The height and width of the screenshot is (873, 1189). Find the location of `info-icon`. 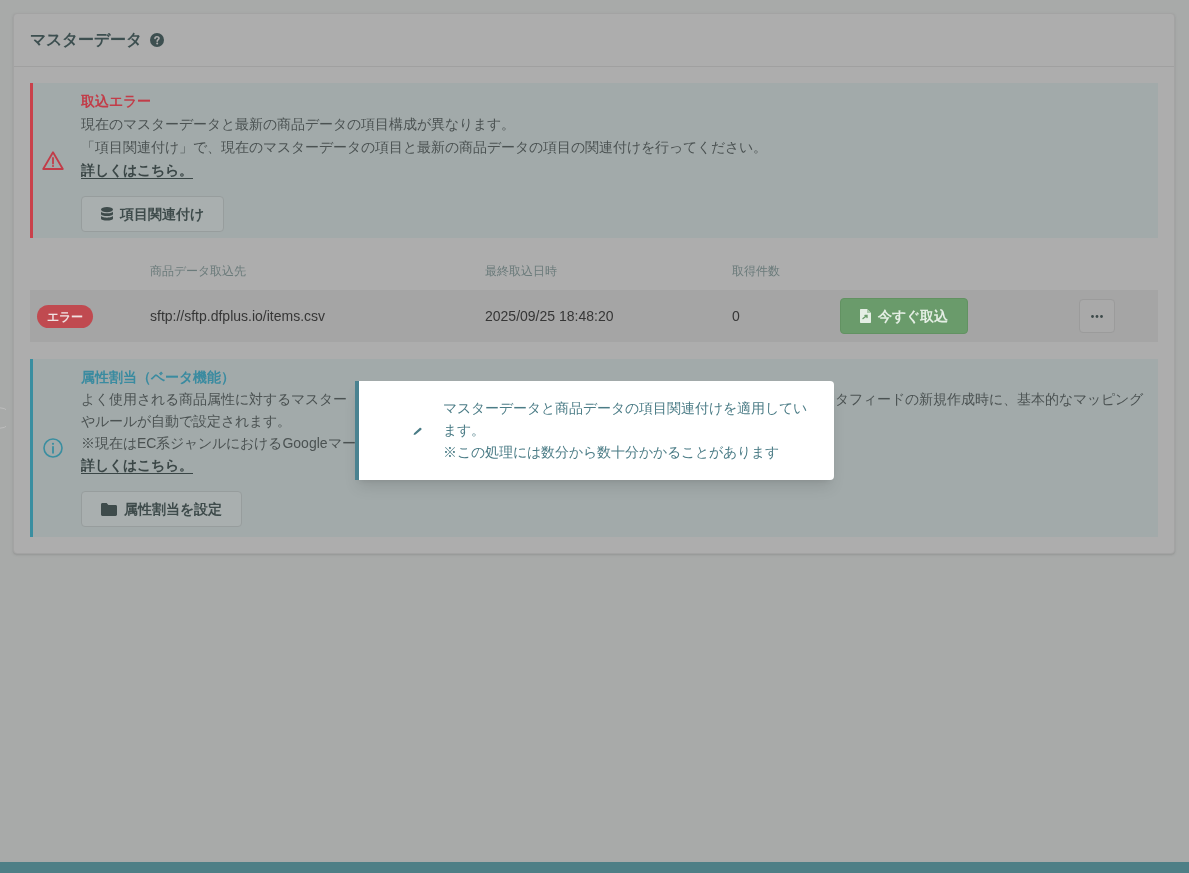

info-icon is located at coordinates (53, 448).